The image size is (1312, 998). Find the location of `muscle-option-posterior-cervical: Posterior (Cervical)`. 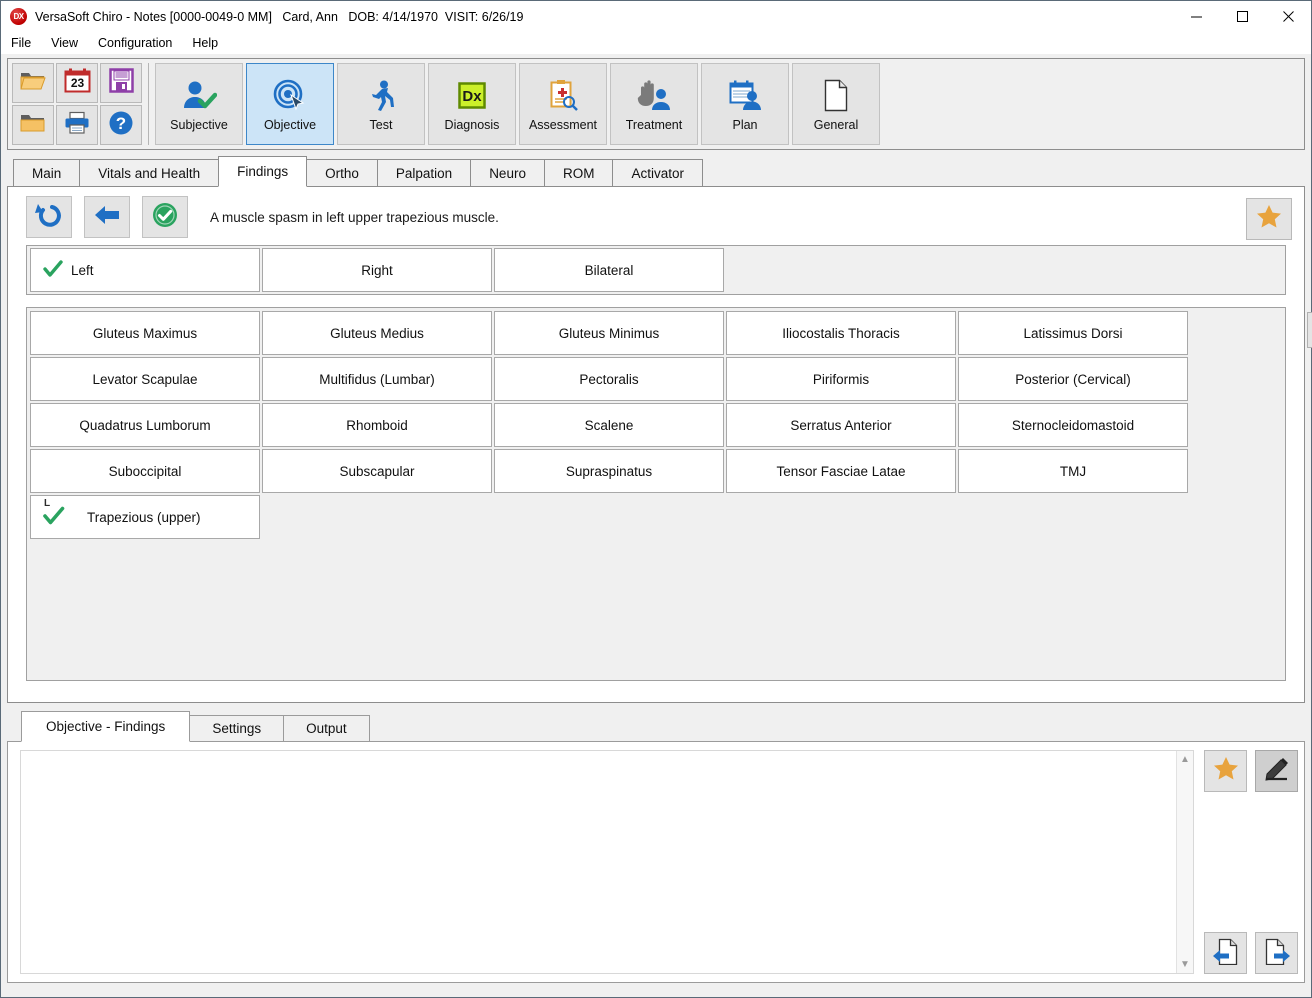

muscle-option-posterior-cervical: Posterior (Cervical) is located at coordinates (1073, 379).